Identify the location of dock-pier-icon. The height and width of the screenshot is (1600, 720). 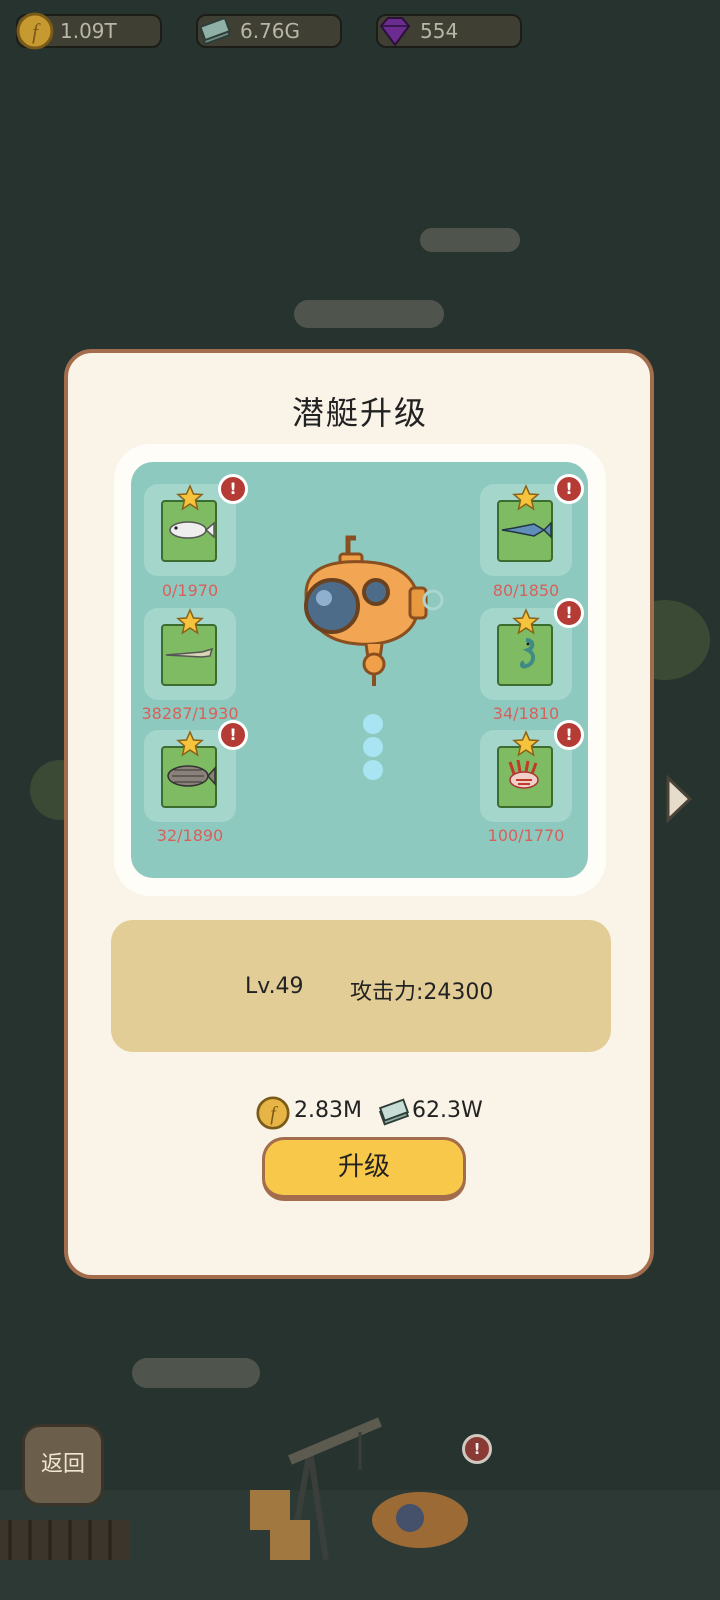
(65, 1540).